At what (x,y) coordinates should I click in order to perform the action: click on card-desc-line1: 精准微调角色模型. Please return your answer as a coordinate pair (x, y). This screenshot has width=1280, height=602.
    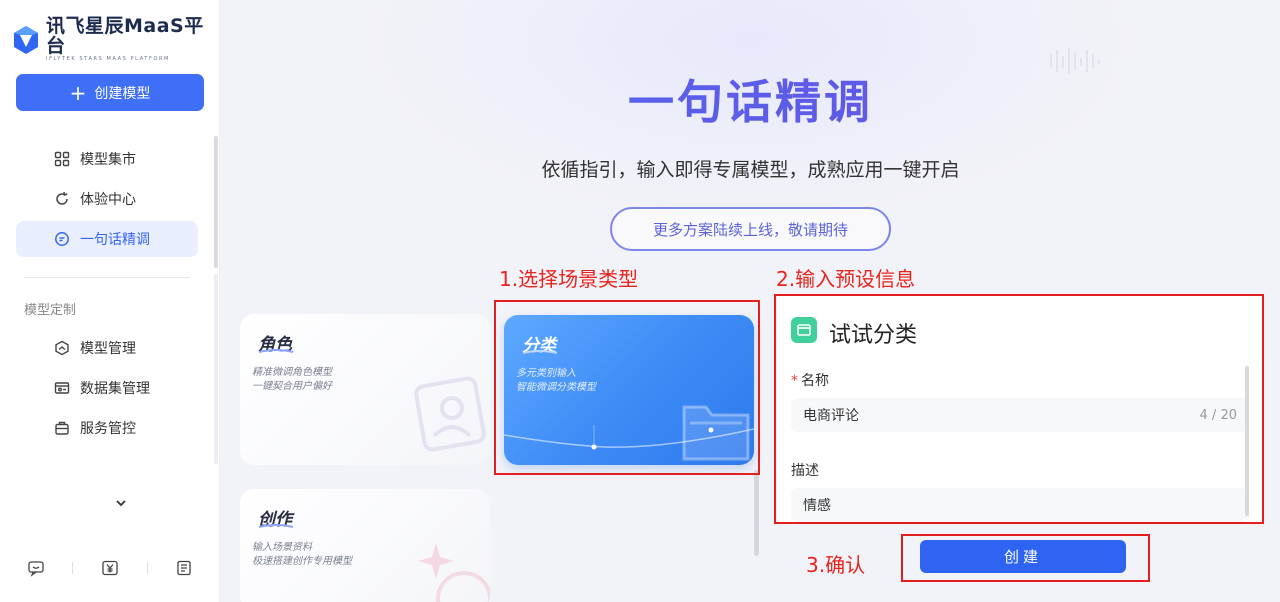
    Looking at the image, I should click on (292, 372).